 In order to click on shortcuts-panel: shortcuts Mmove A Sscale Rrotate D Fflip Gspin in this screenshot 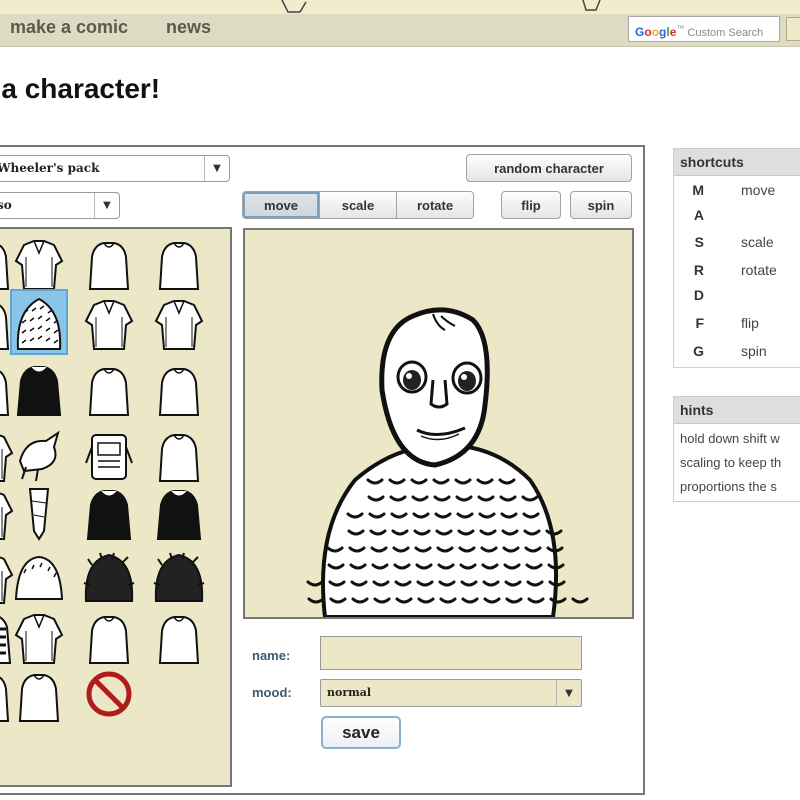, I will do `click(736, 258)`.